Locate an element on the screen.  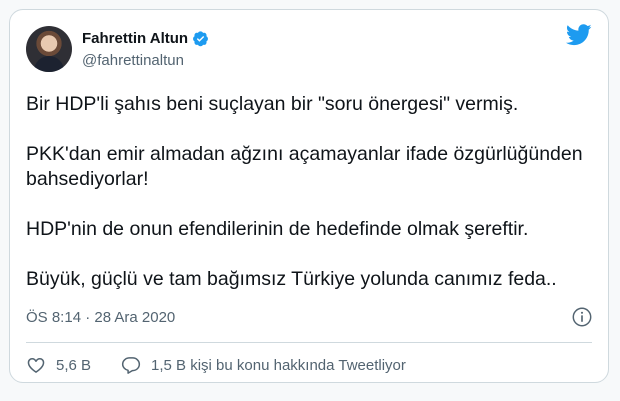
divider is located at coordinates (309, 342).